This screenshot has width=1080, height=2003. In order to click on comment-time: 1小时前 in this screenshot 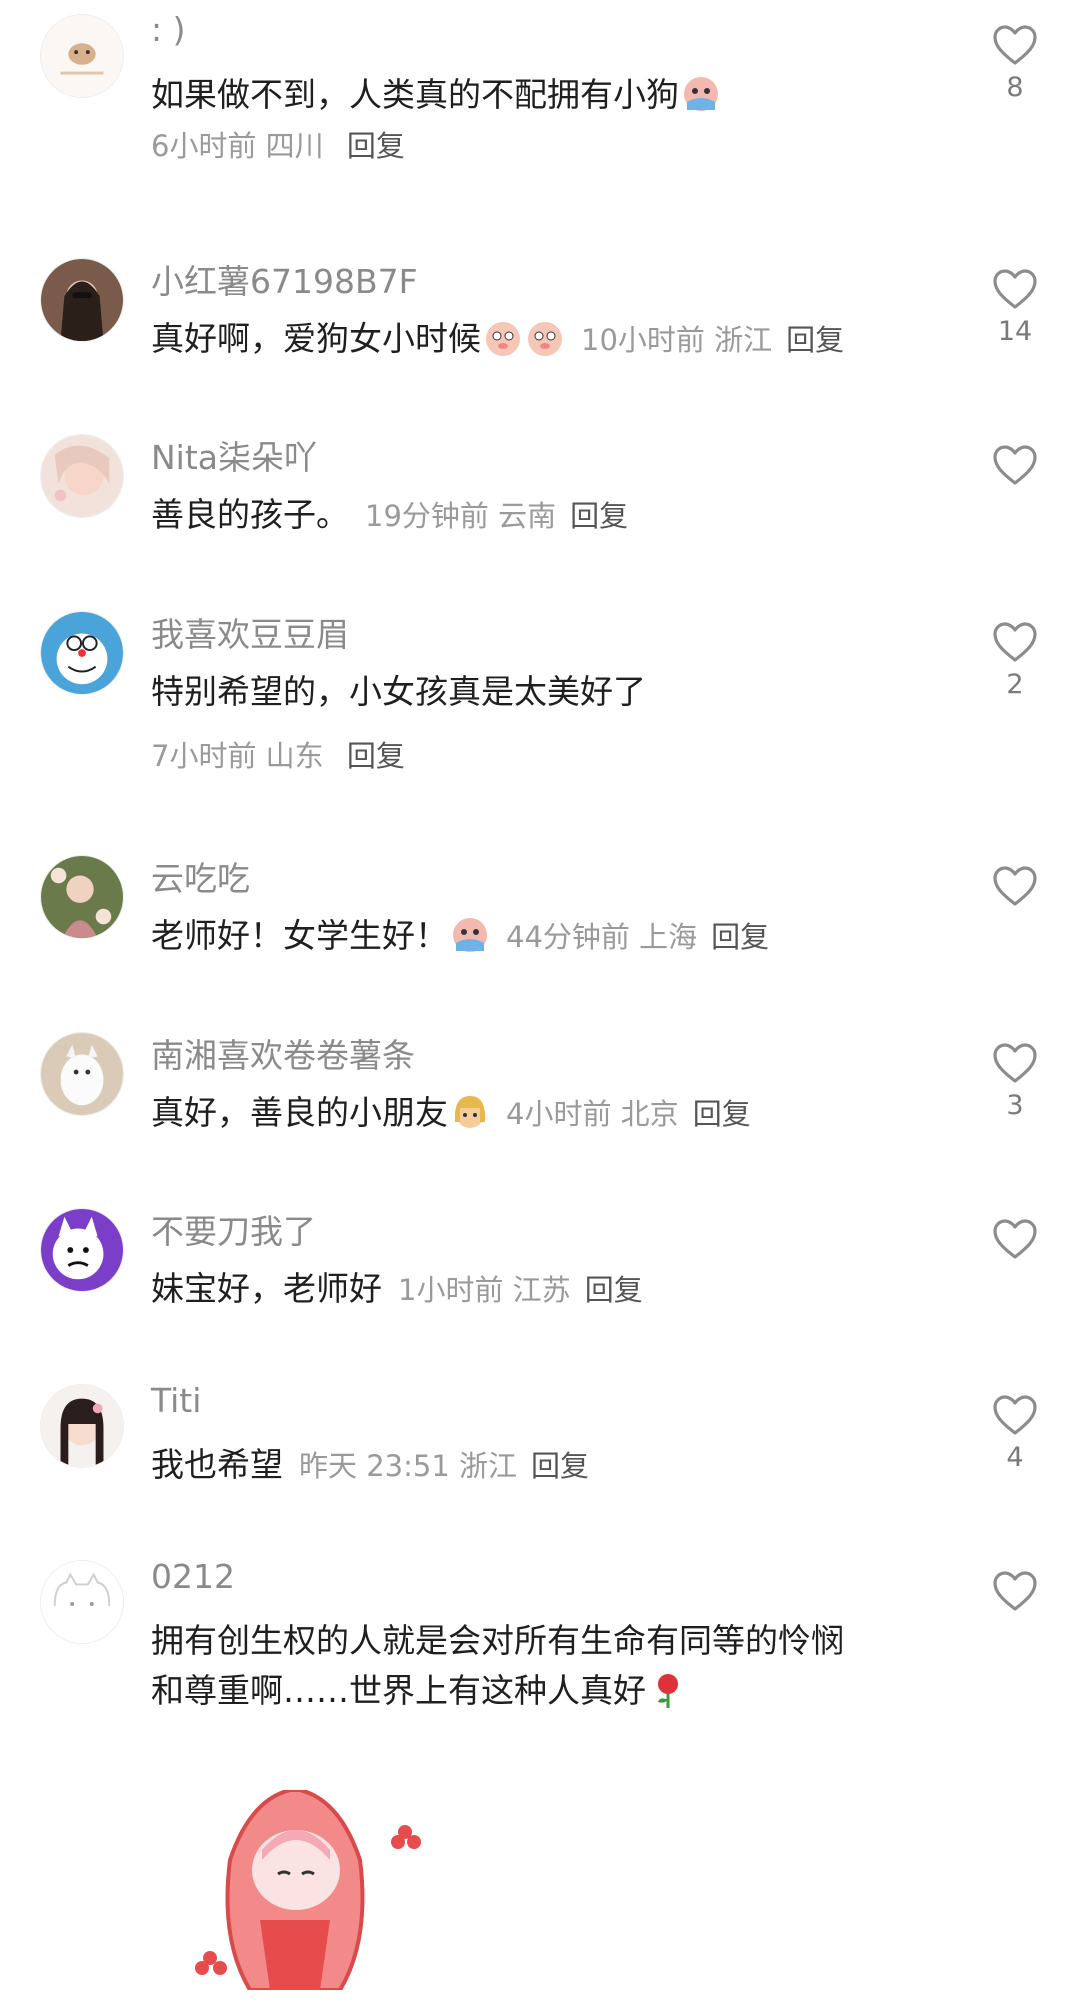, I will do `click(451, 1290)`.